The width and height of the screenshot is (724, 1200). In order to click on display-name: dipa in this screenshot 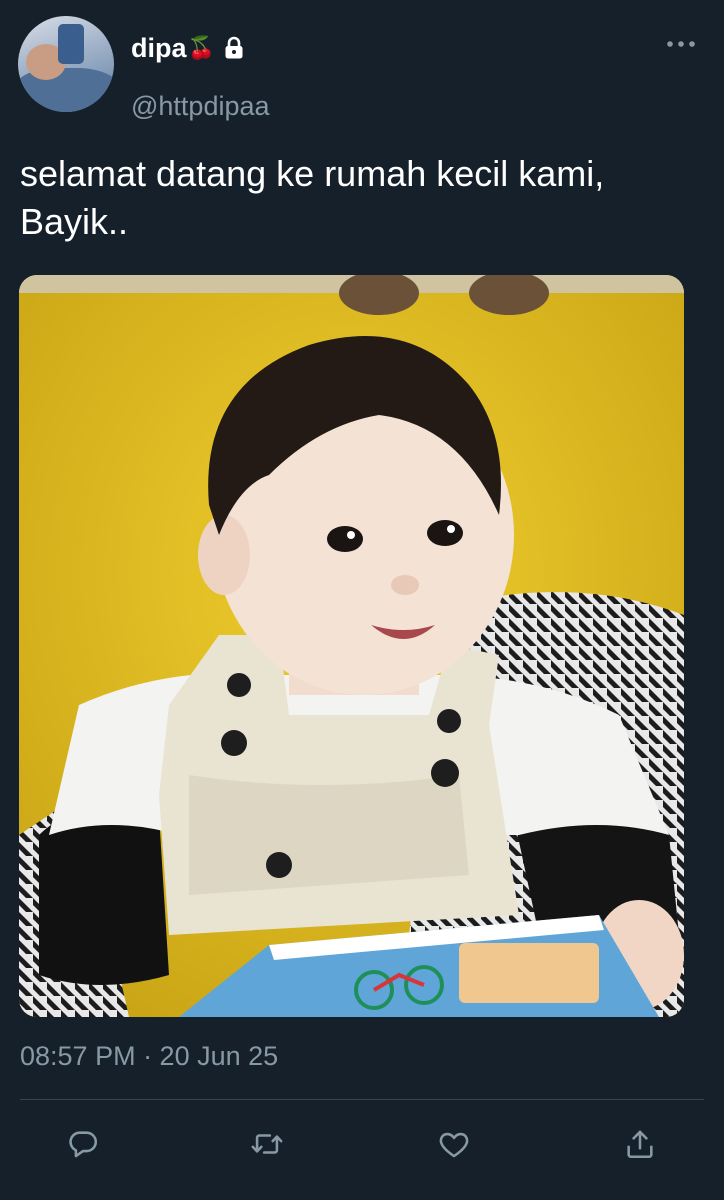, I will do `click(159, 48)`.